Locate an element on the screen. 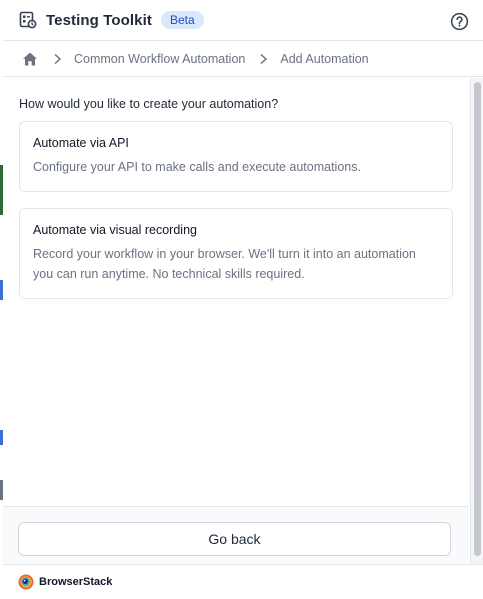 This screenshot has width=483, height=599. breadcrumb-add-automation: Add Automation is located at coordinates (324, 58).